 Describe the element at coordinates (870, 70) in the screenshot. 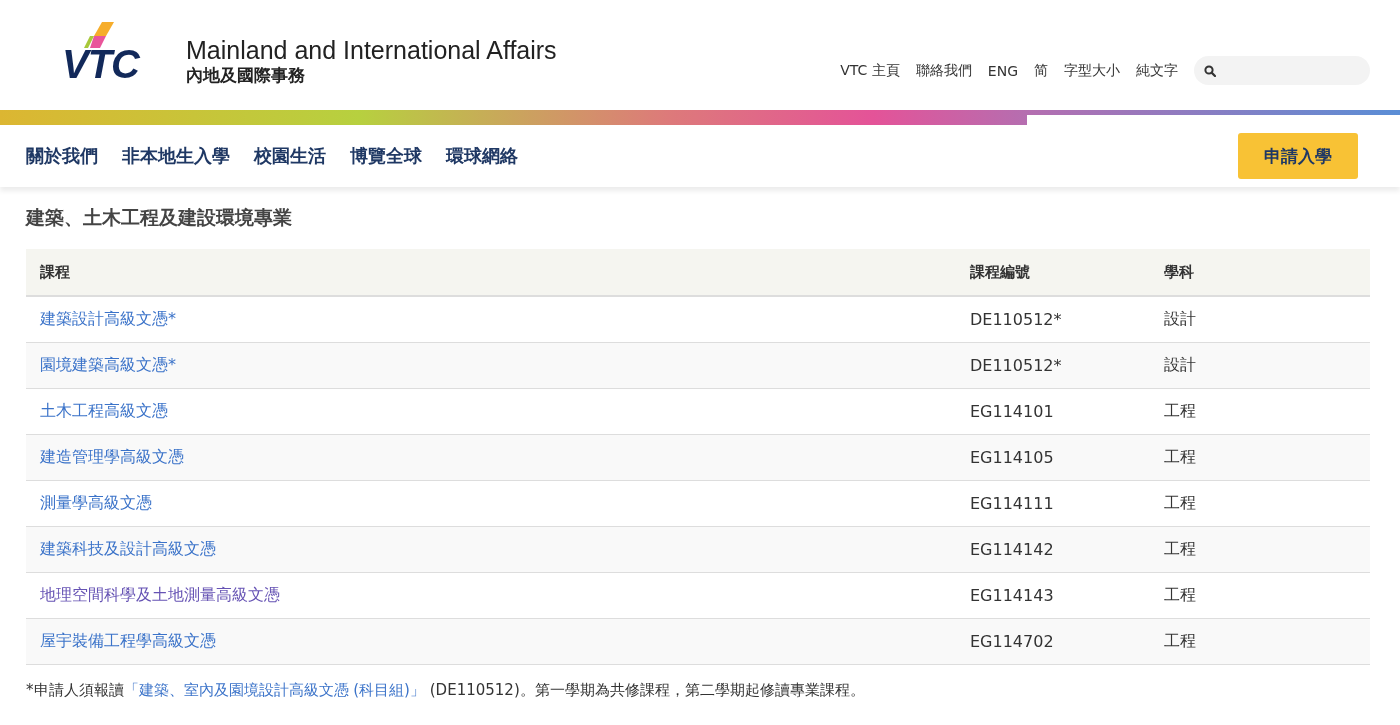

I see `utility-link: VTC 主頁` at that location.